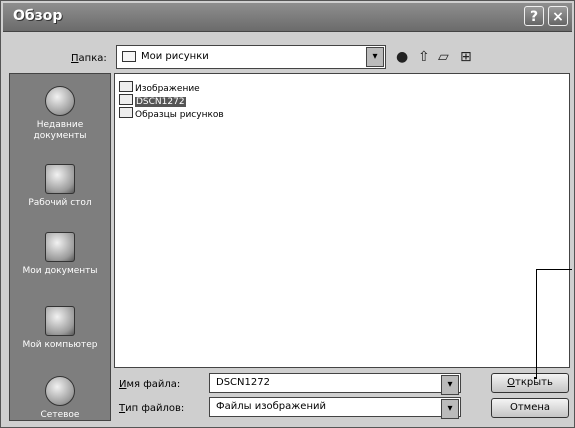 The width and height of the screenshot is (575, 428). What do you see at coordinates (424, 57) in the screenshot?
I see `up-folder-icon: ⇧` at bounding box center [424, 57].